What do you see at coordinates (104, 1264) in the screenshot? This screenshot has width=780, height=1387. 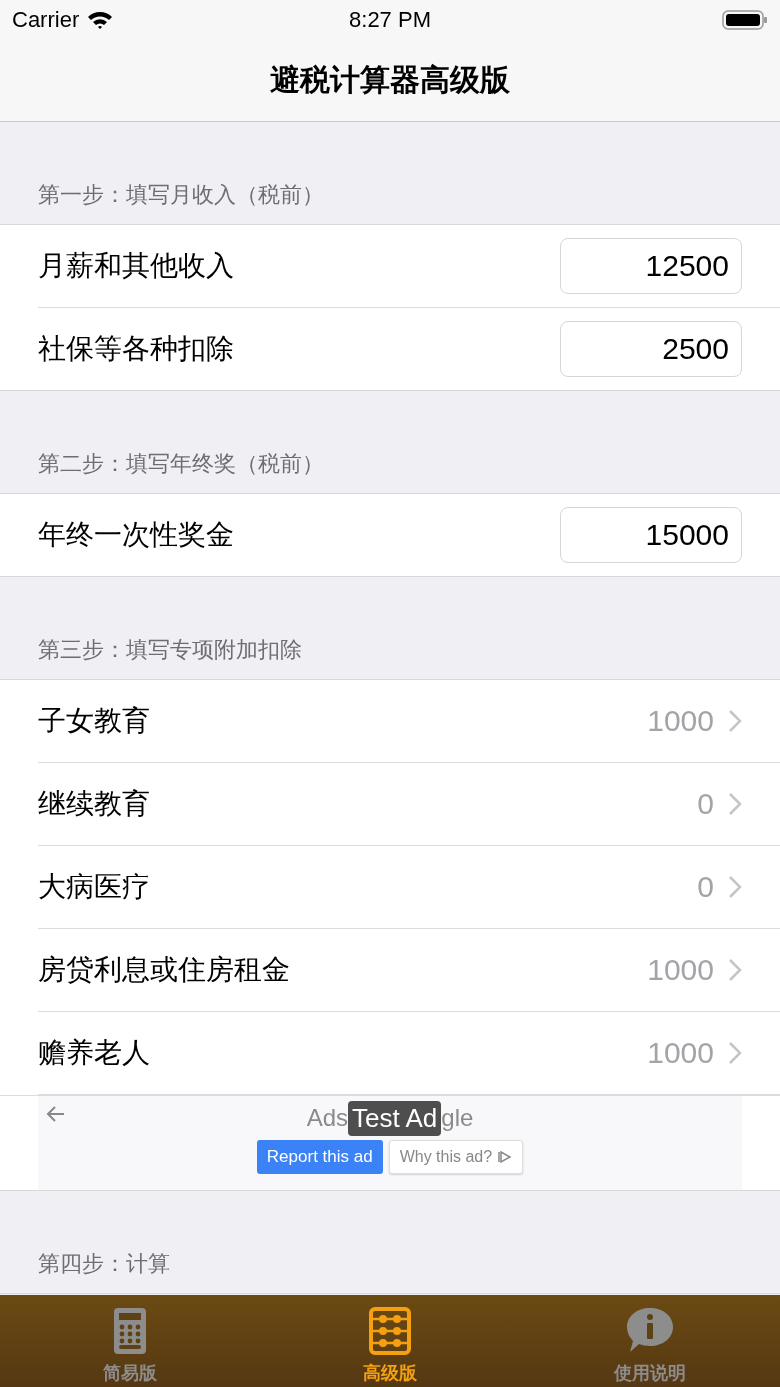 I see `section-header: 第四步：计算` at bounding box center [104, 1264].